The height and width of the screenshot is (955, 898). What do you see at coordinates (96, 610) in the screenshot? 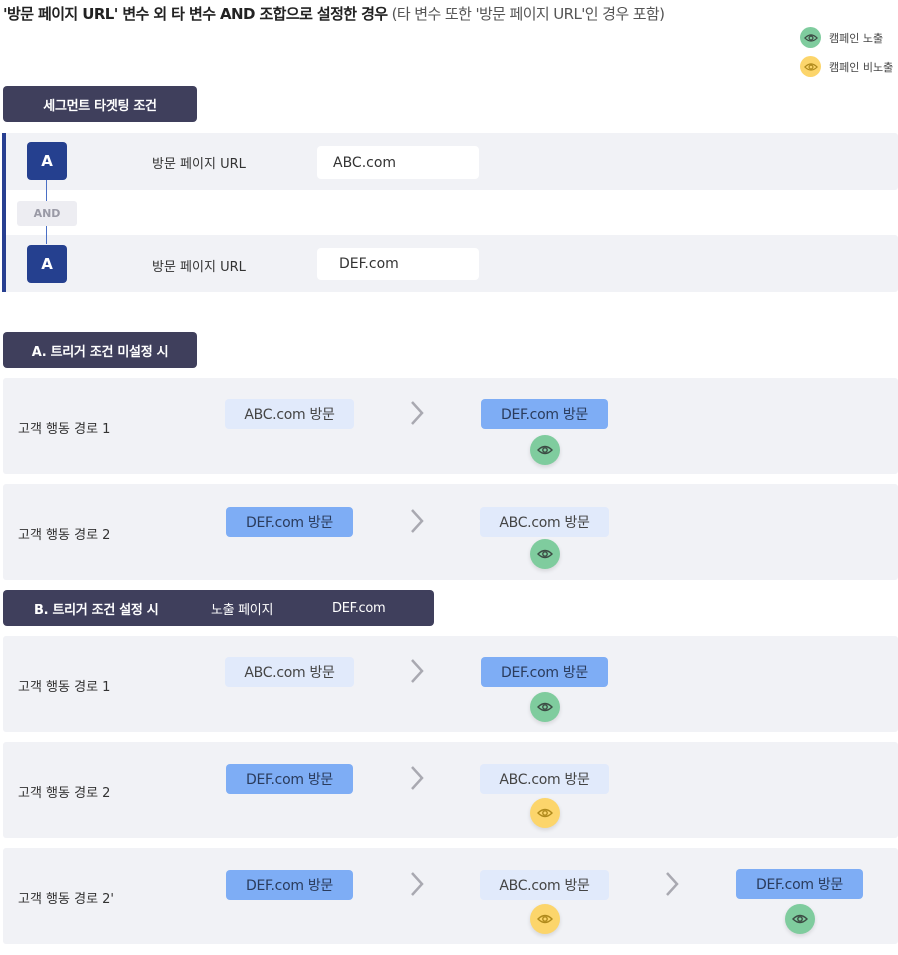
I see `section-b-title: B. 트리거 조건 설정 시` at bounding box center [96, 610].